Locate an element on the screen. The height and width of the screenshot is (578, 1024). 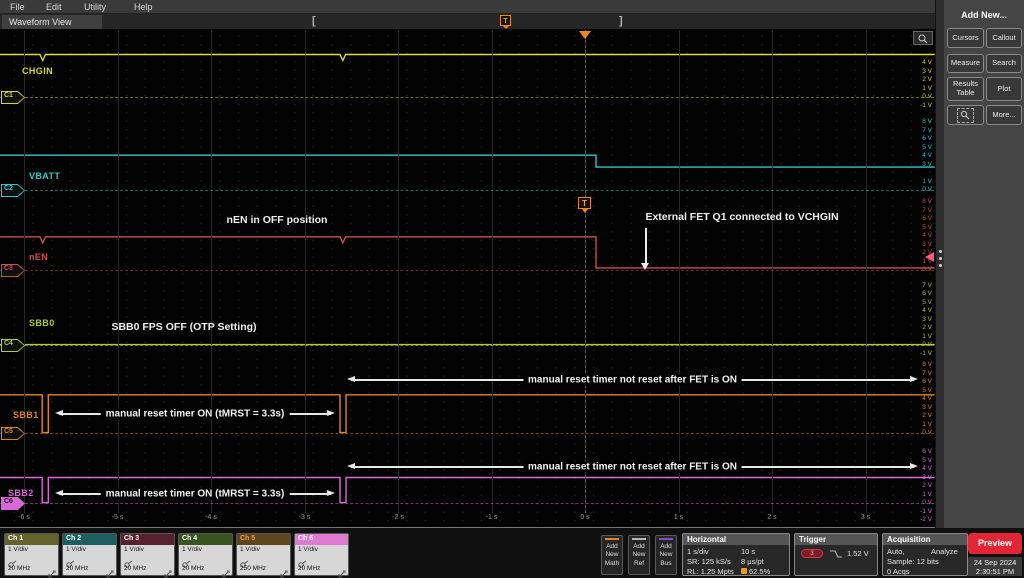
channel-card-1: Ch 11 V/div 20 MHz is located at coordinates (31, 555).